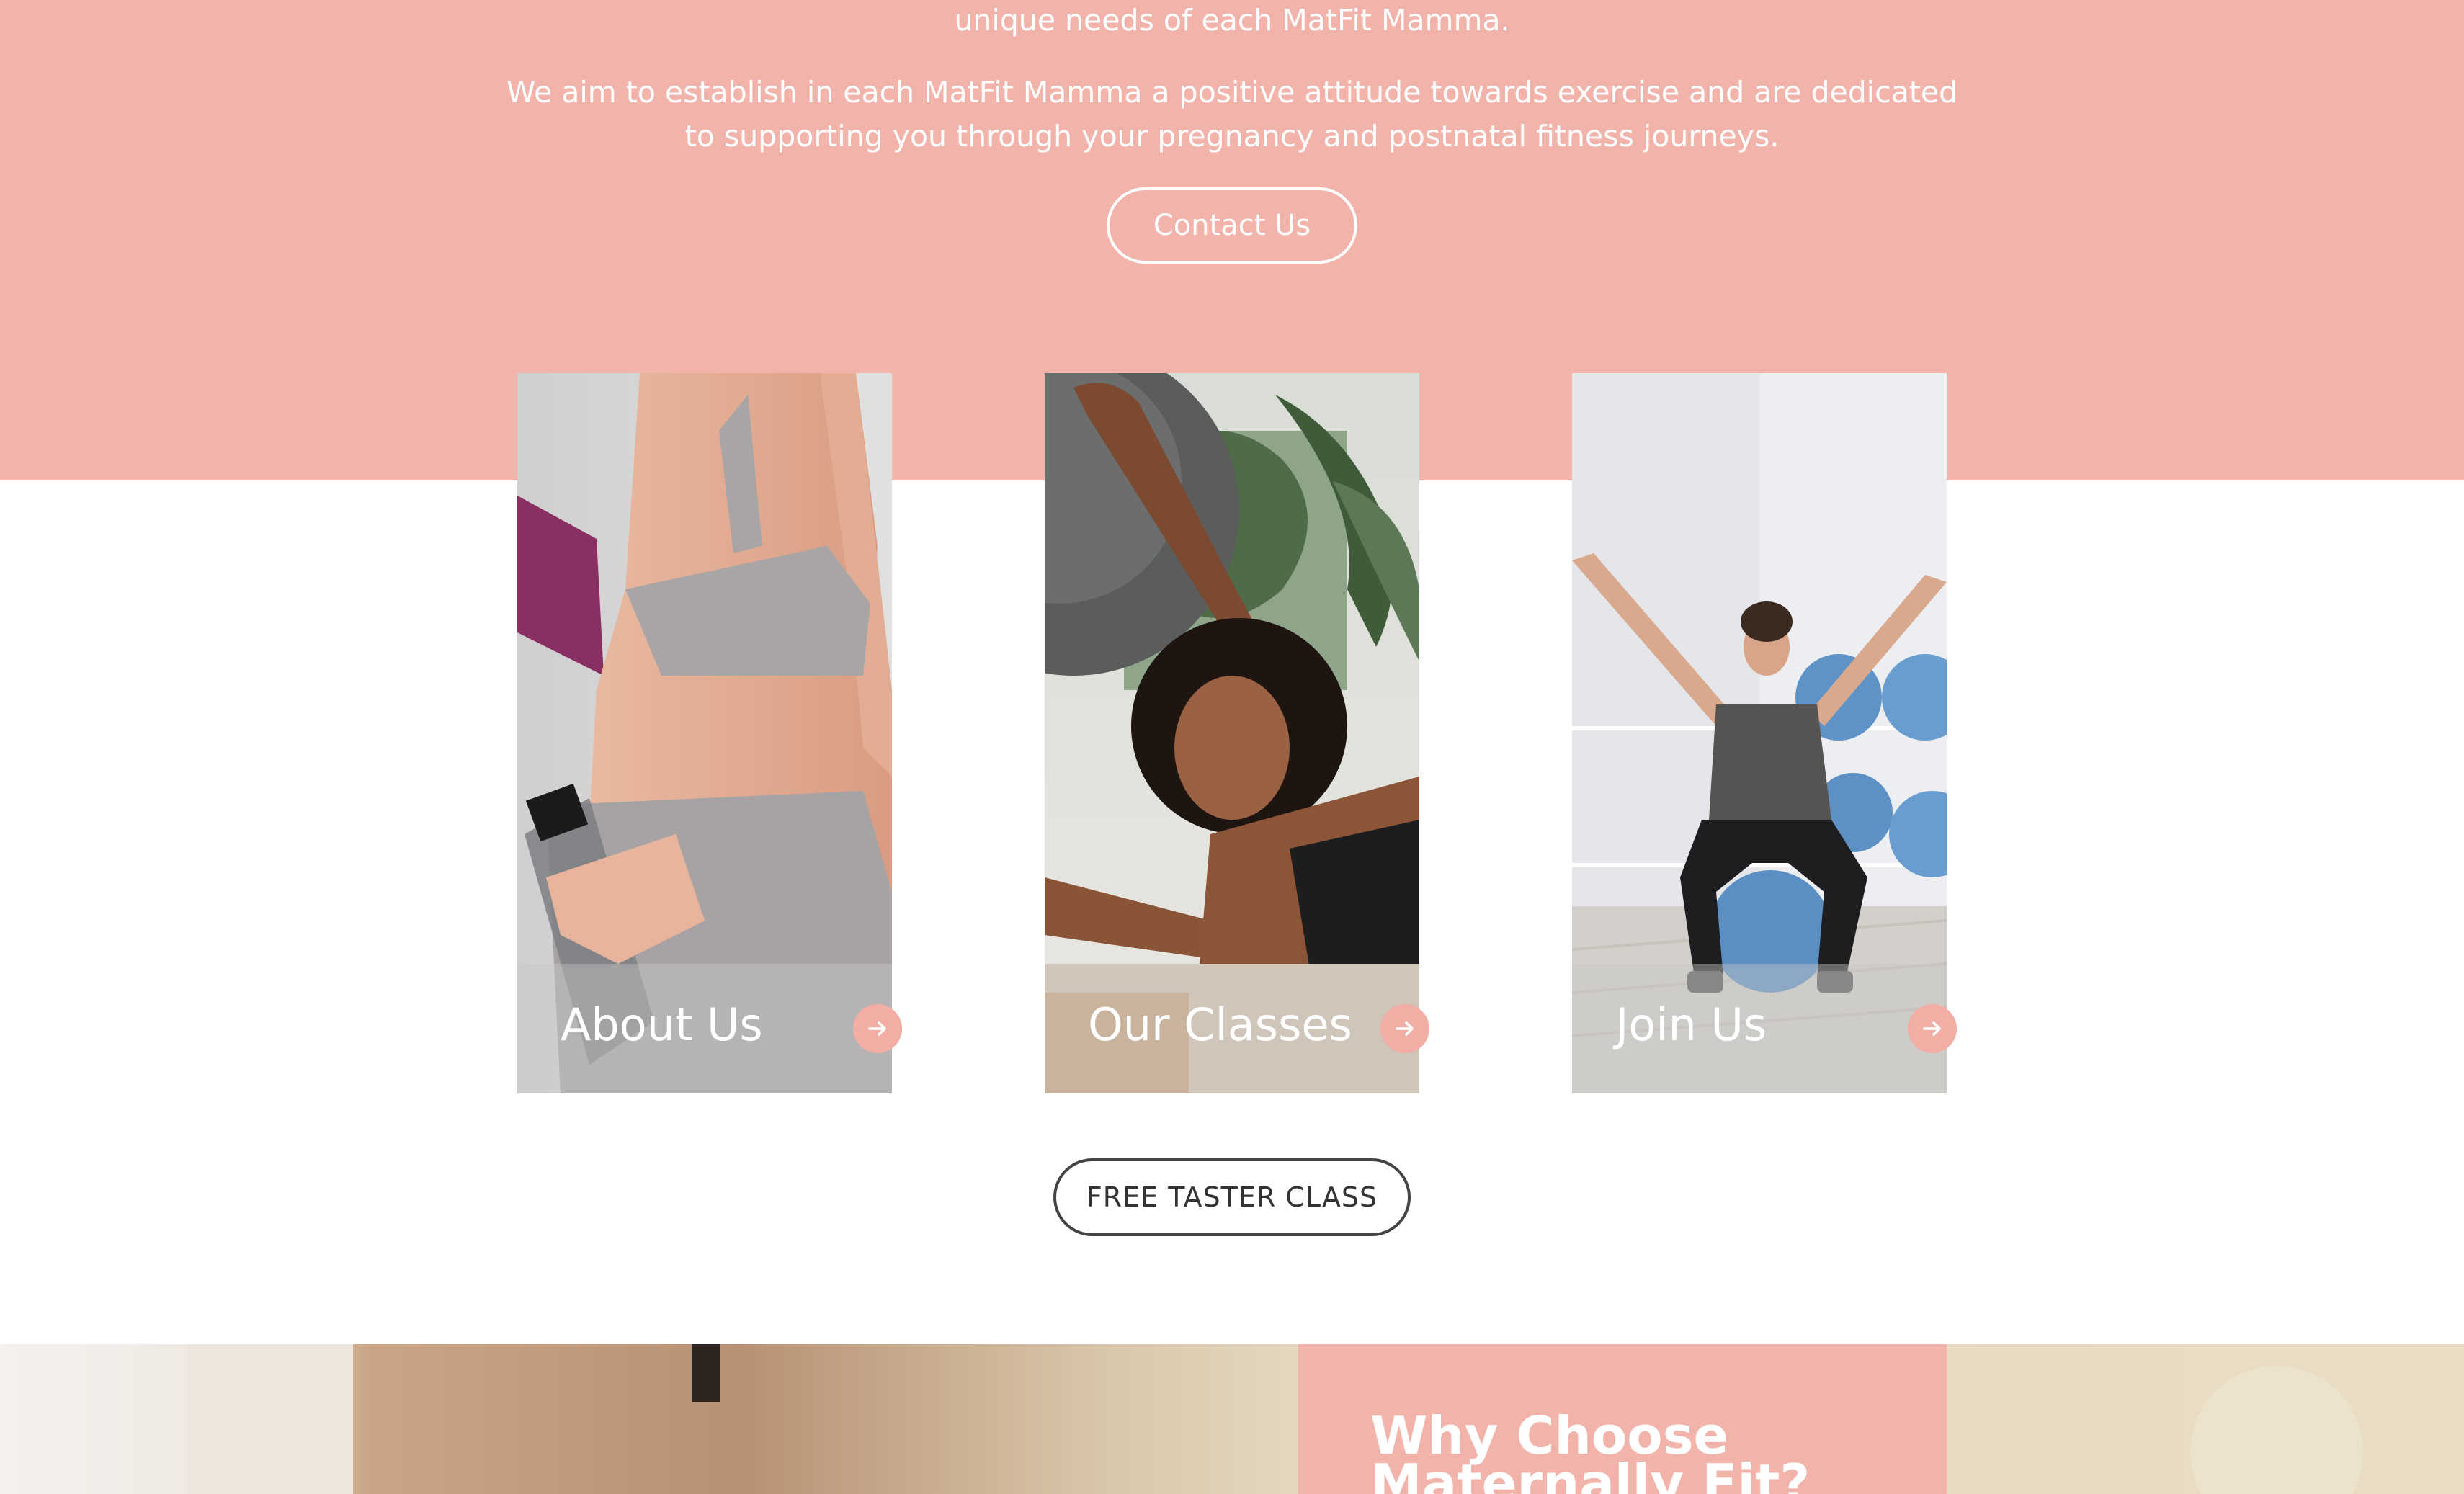 The image size is (2464, 1494). Describe the element at coordinates (709, 733) in the screenshot. I see `about-us-card: About Us` at that location.